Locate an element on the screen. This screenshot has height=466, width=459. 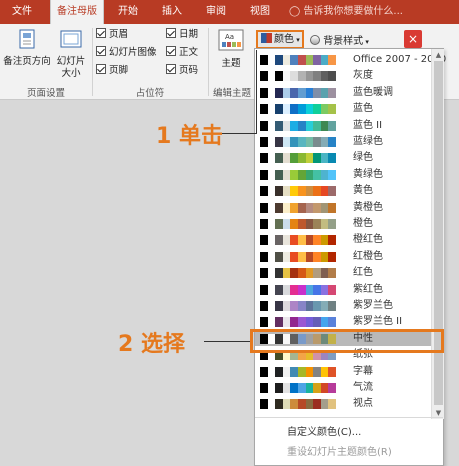
color-scheme-item: 灰度 is located at coordinates (343, 75).